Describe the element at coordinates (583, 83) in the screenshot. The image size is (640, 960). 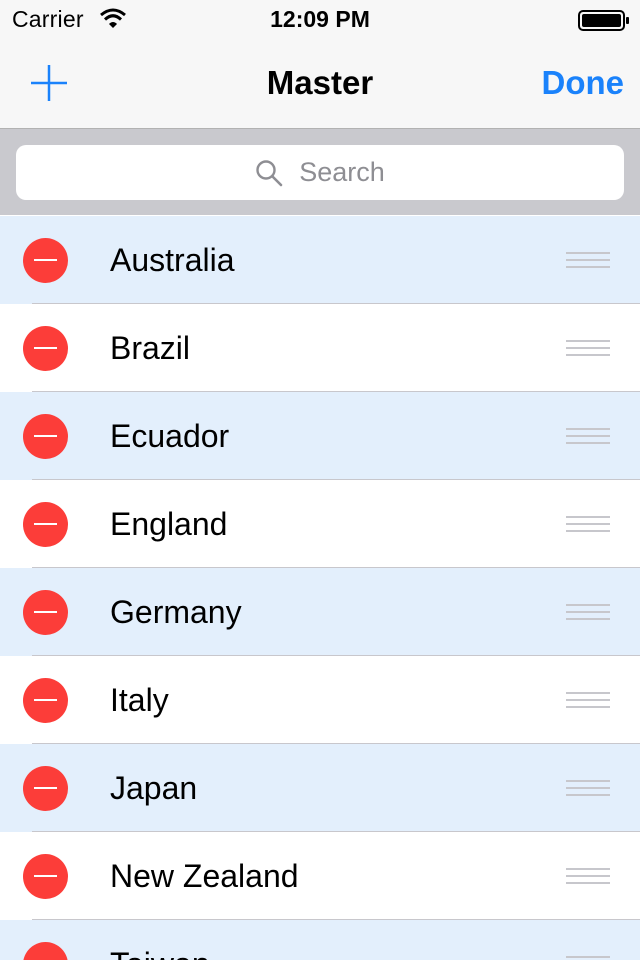
I see `done-button: Done` at that location.